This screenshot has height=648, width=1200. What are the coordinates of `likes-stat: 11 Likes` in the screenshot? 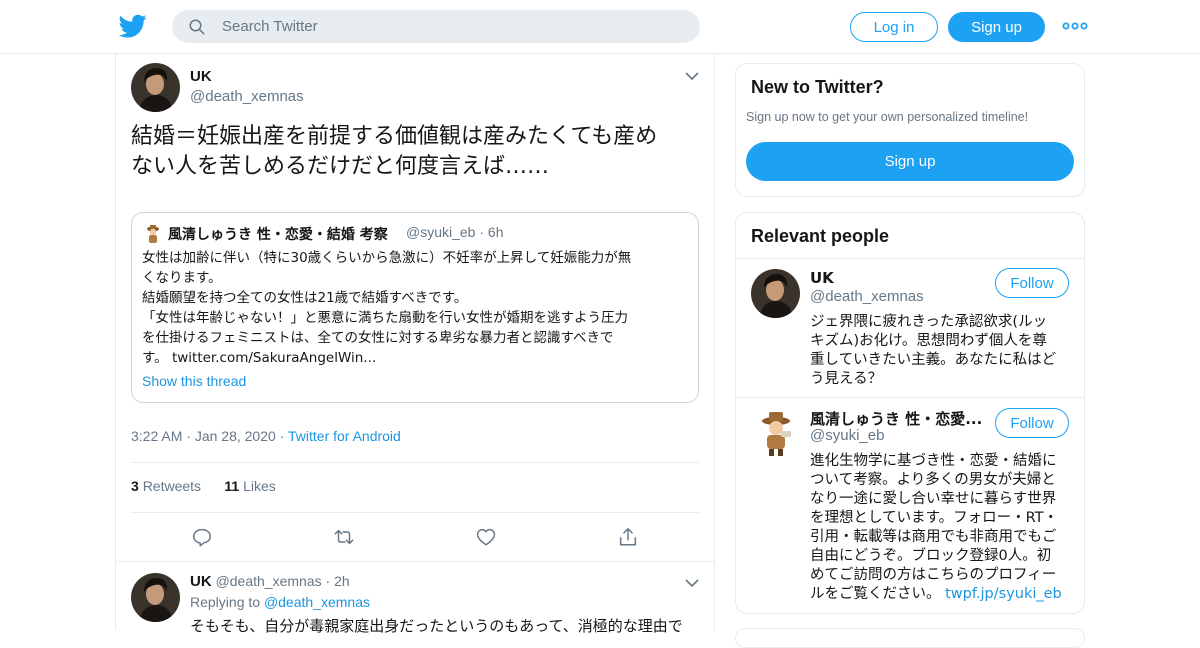 It's located at (249, 486).